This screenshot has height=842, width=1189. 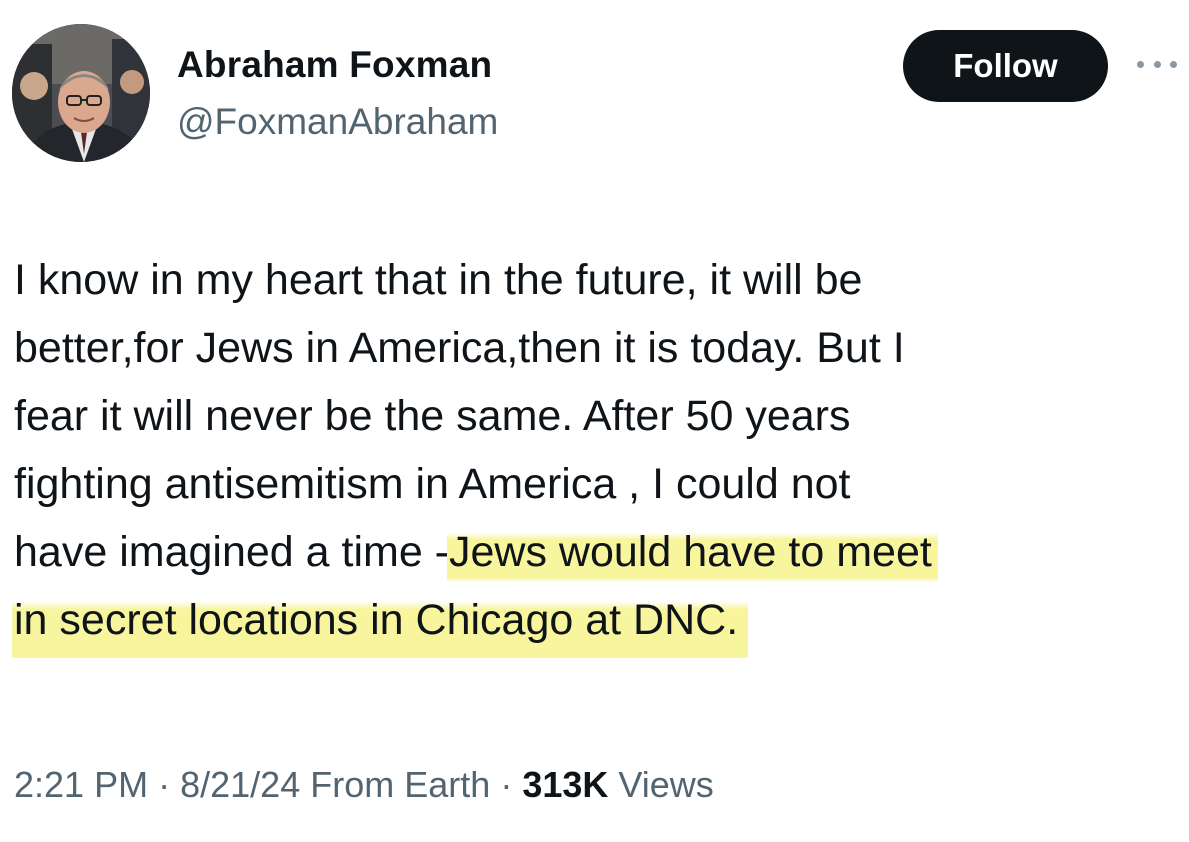 What do you see at coordinates (334, 65) in the screenshot?
I see `display-name: Abraham Foxman` at bounding box center [334, 65].